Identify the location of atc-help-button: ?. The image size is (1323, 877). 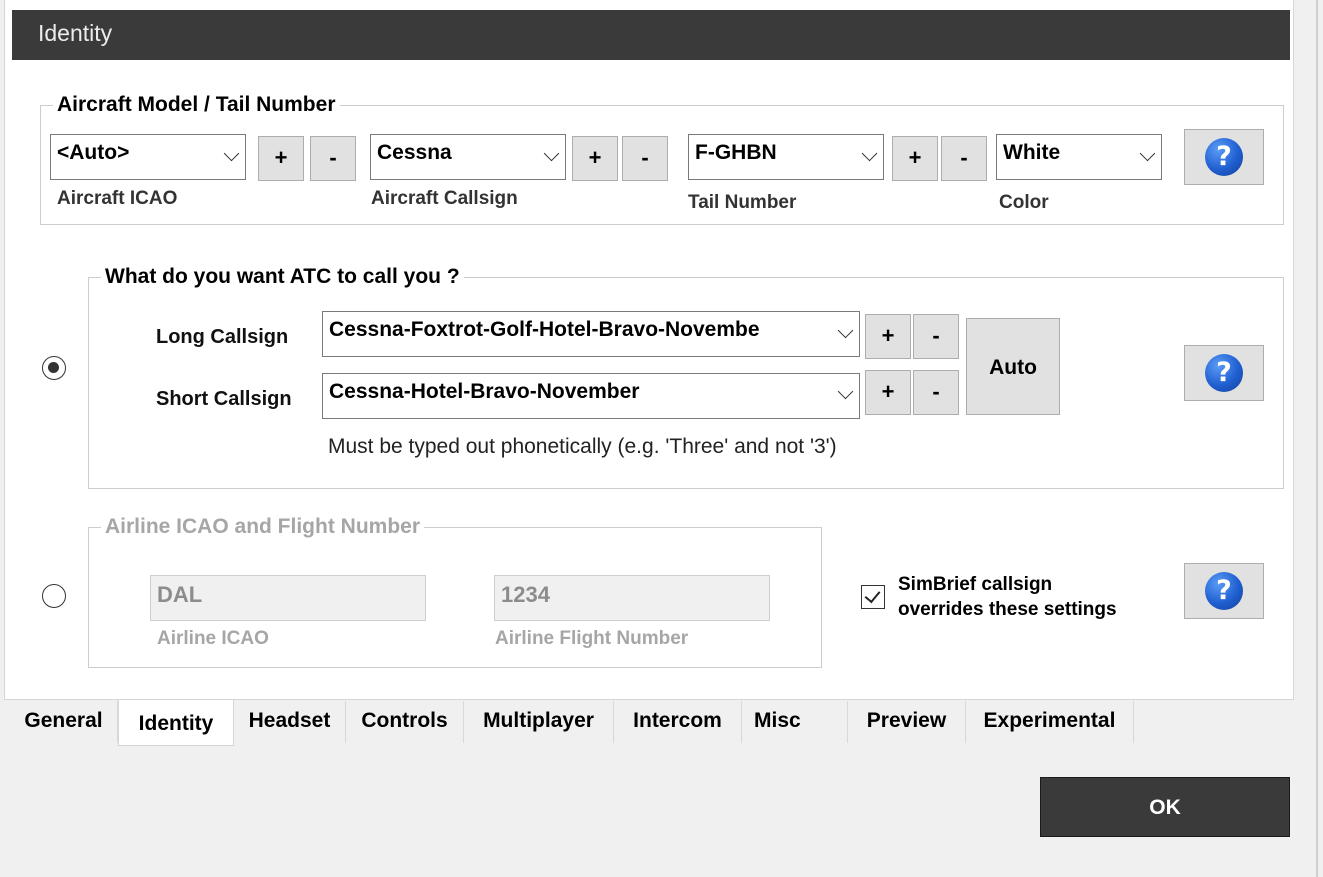
(1224, 373).